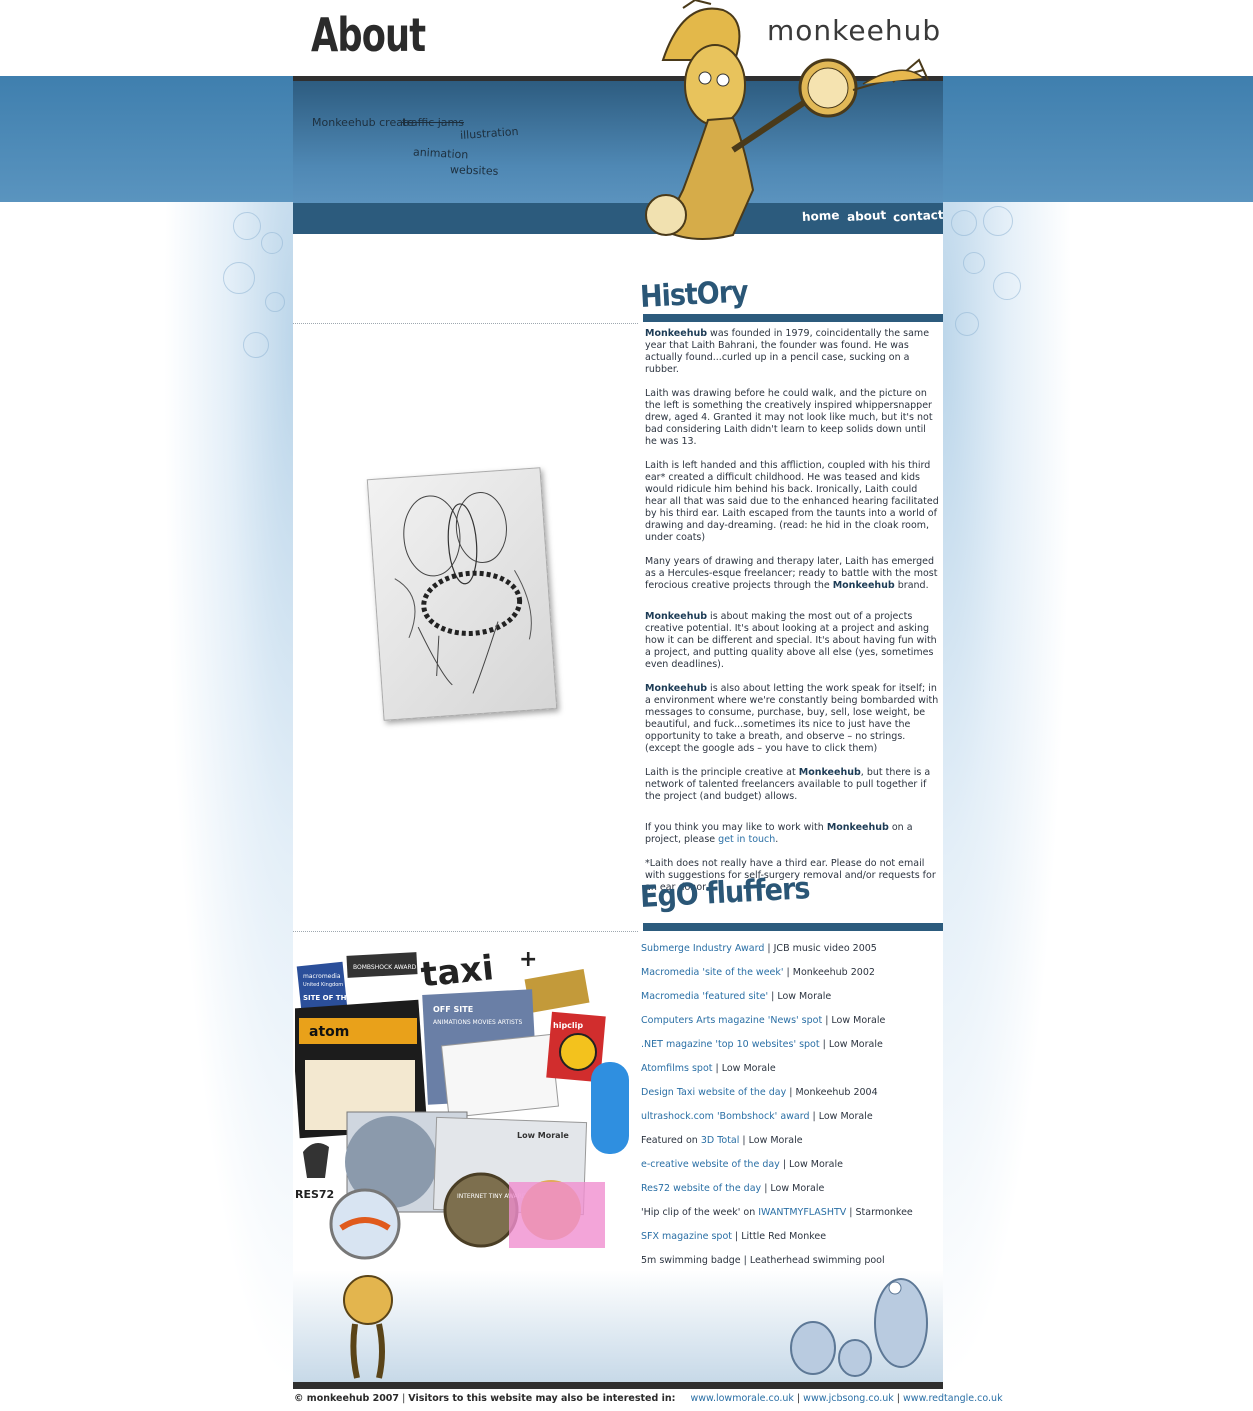 This screenshot has width=1253, height=1411. What do you see at coordinates (720, 1140) in the screenshot?
I see `ego-item-link: 3D Total` at bounding box center [720, 1140].